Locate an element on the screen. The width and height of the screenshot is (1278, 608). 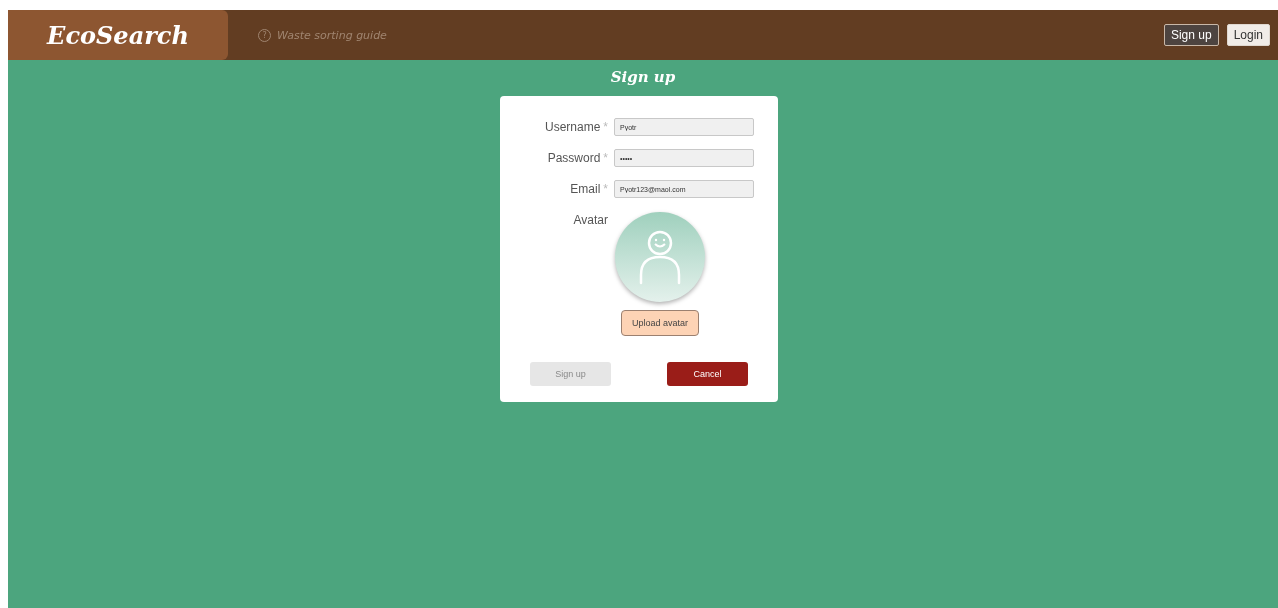
page-title: Sign up is located at coordinates (643, 77).